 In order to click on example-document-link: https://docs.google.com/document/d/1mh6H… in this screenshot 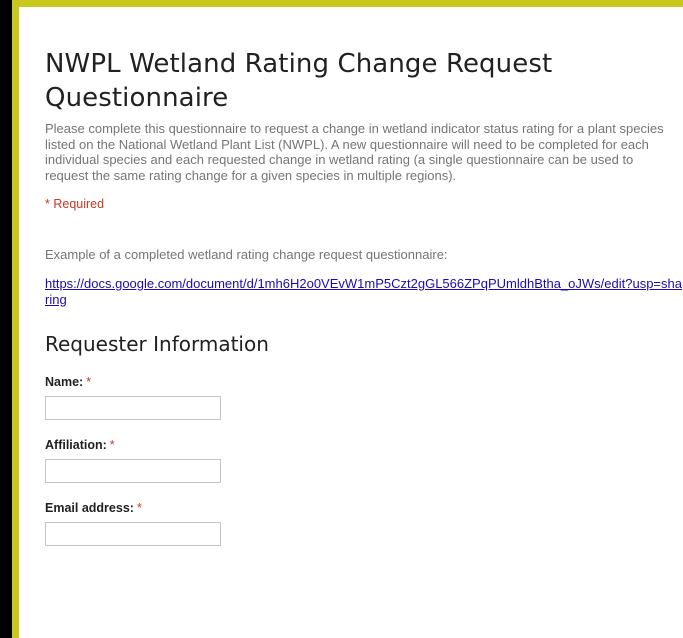, I will do `click(364, 291)`.